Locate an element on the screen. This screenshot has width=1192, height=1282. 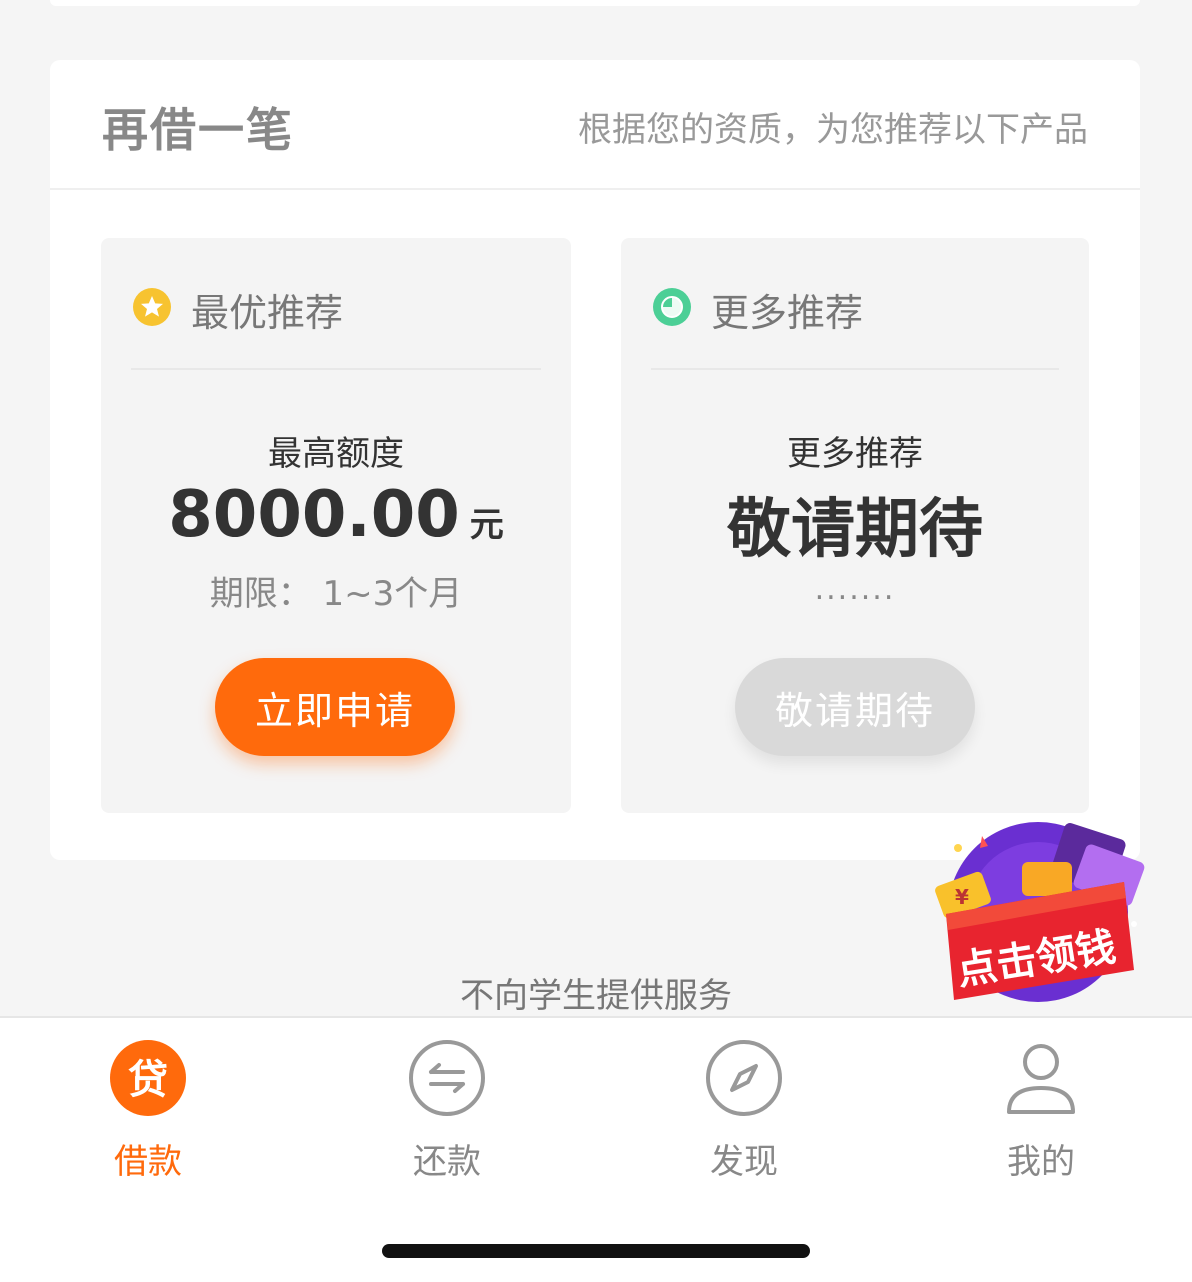
max-amount: 8000.00 元 is located at coordinates (336, 515).